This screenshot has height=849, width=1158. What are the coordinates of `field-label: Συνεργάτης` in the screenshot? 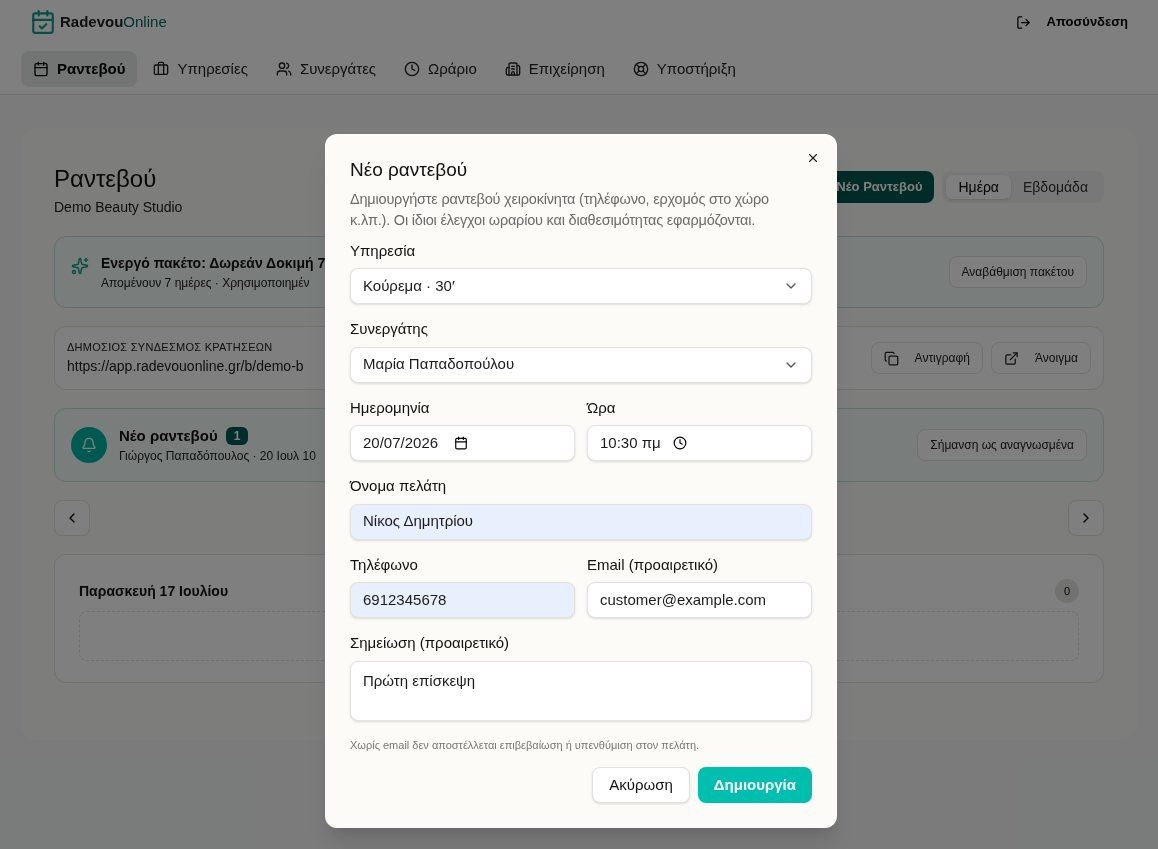 It's located at (389, 329).